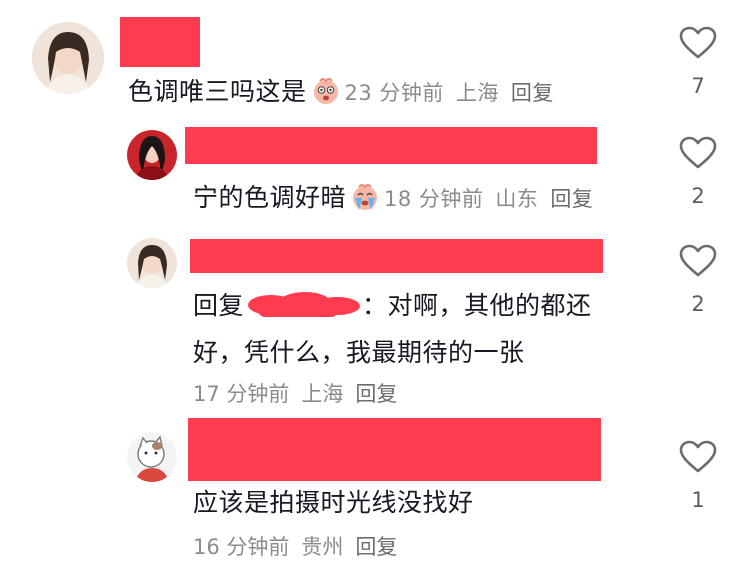 The image size is (750, 587). I want to click on comment-text-line: 回复 ：对啊，其他的都还, so click(392, 304).